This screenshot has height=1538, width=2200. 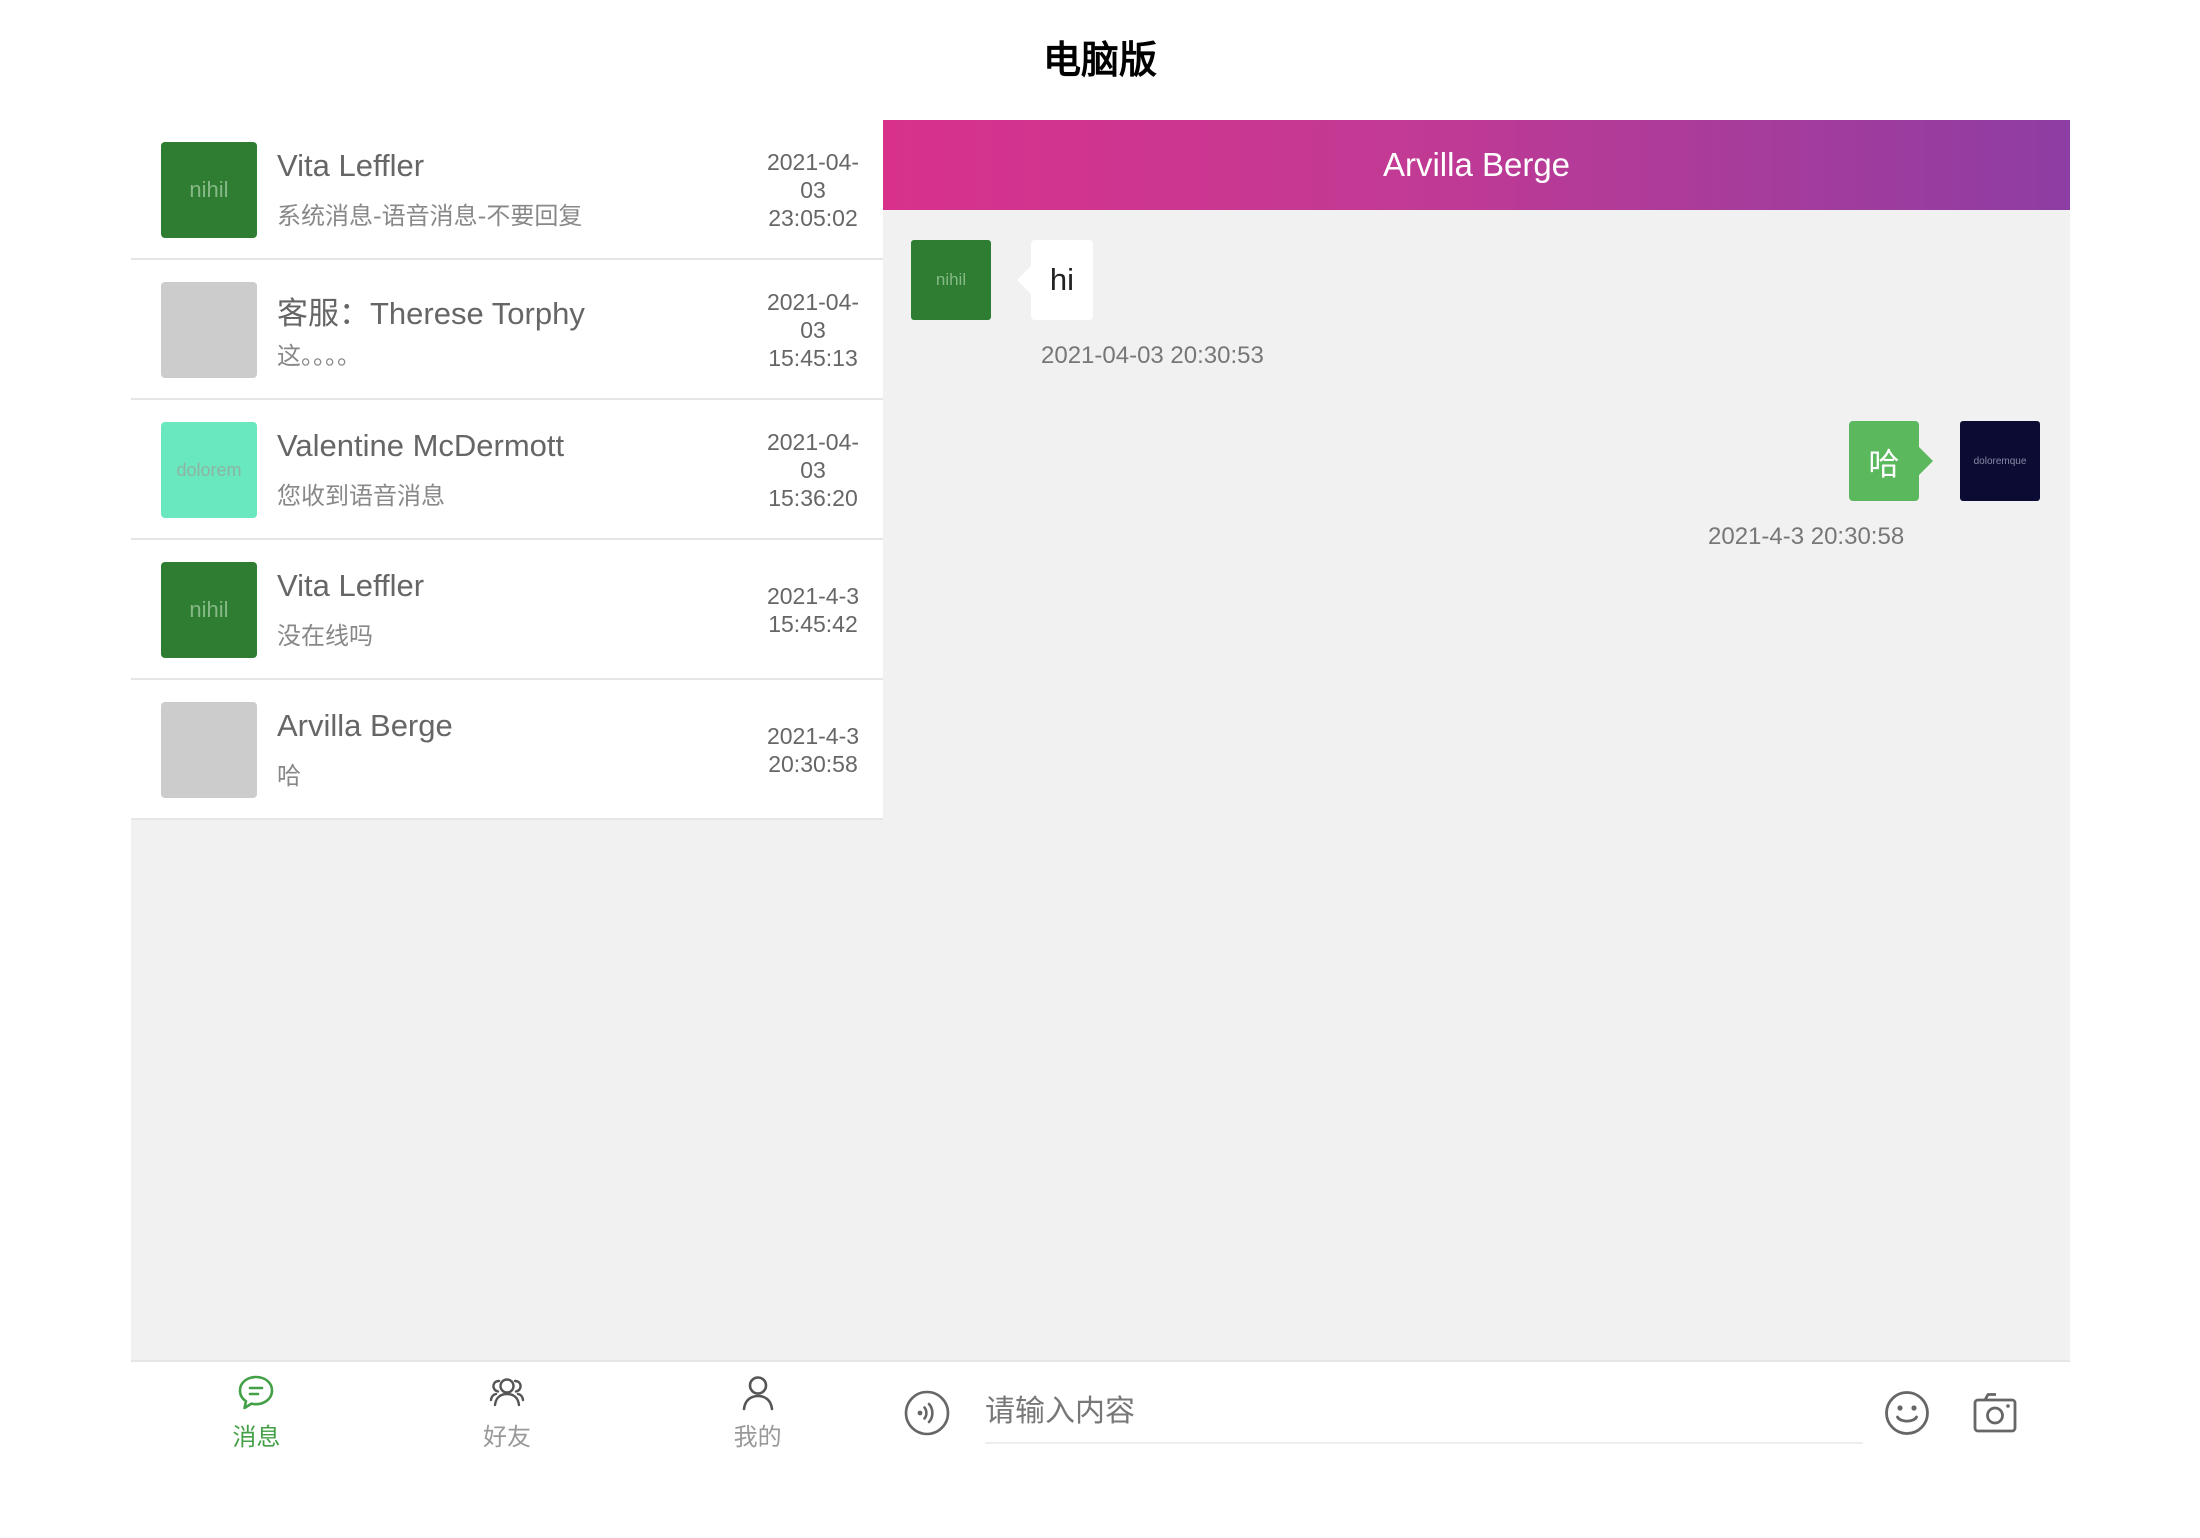 I want to click on outgoing-message-bubble: 哈, so click(x=1891, y=461).